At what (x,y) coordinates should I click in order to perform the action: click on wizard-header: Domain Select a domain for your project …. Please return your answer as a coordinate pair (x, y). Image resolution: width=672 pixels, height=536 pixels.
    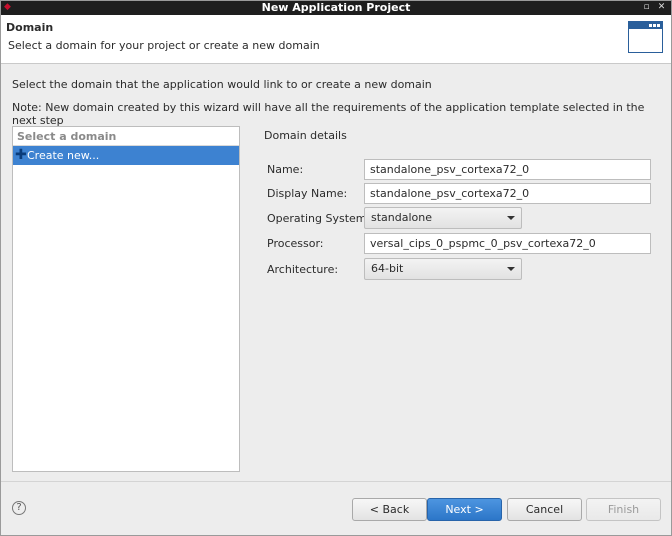
    Looking at the image, I should click on (336, 39).